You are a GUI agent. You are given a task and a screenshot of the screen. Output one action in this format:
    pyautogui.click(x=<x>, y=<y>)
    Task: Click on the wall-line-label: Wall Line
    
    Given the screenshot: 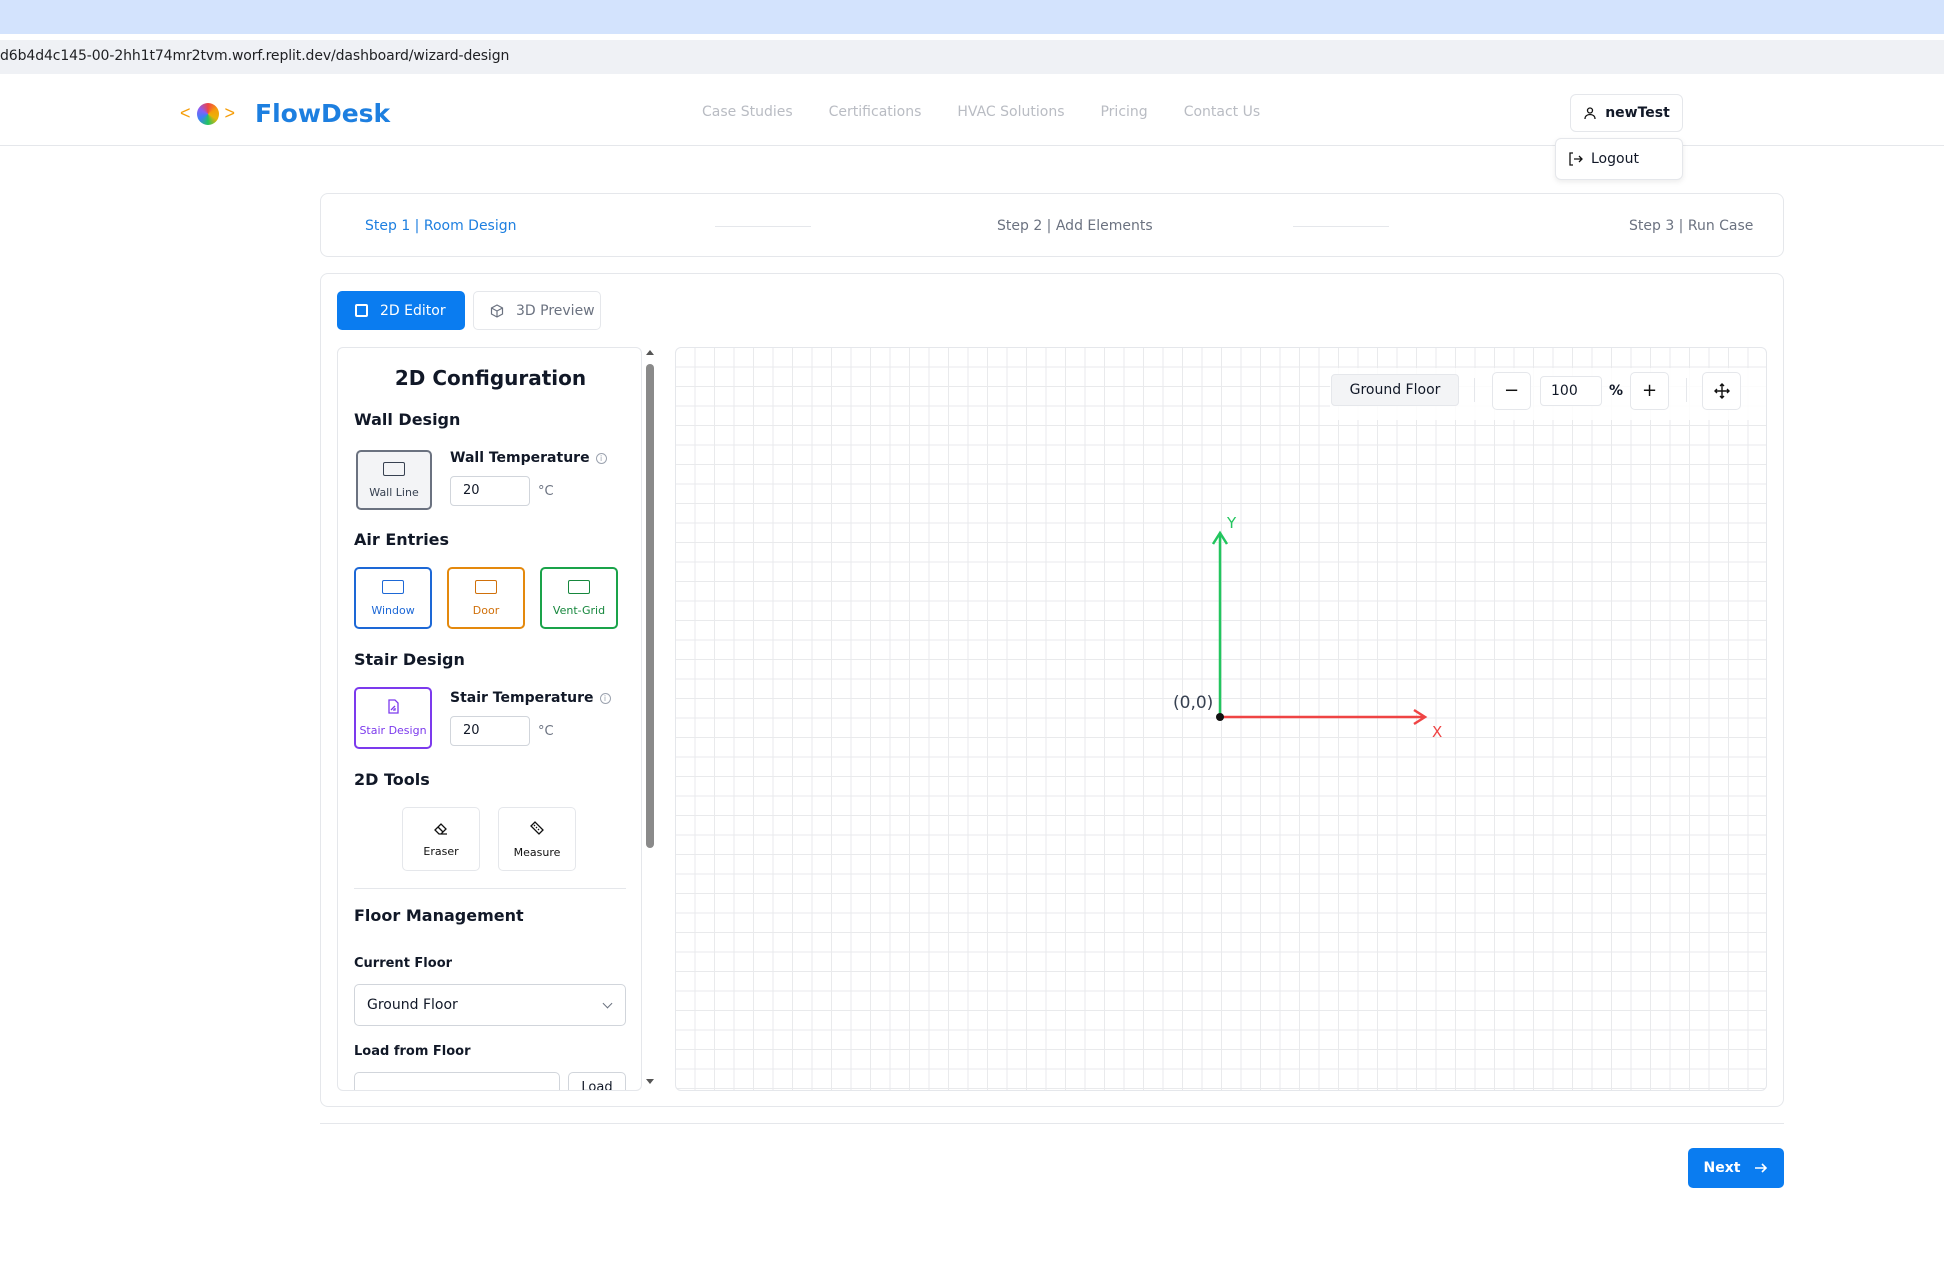 What is the action you would take?
    pyautogui.click(x=394, y=492)
    